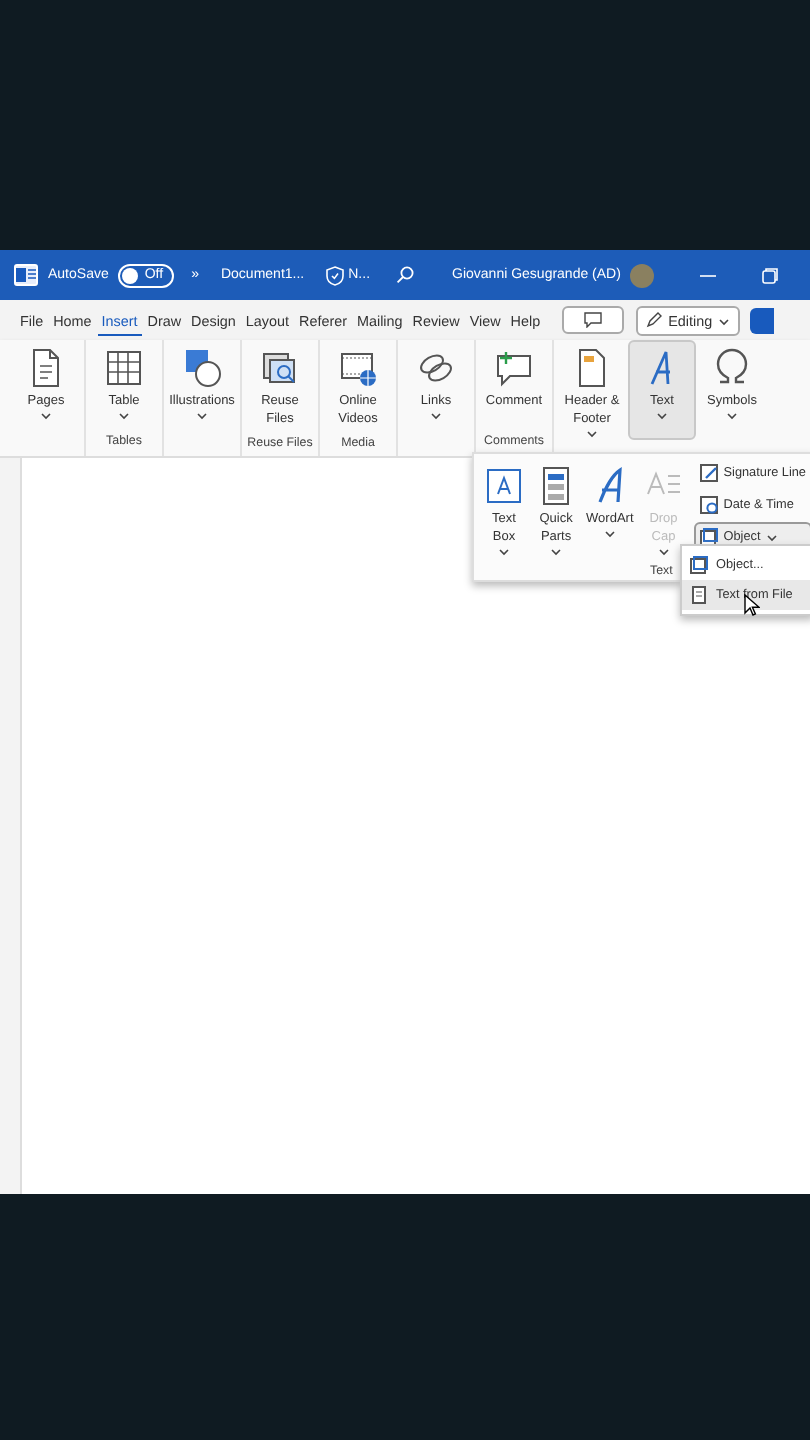 The image size is (810, 1440). I want to click on files-icon, so click(280, 368).